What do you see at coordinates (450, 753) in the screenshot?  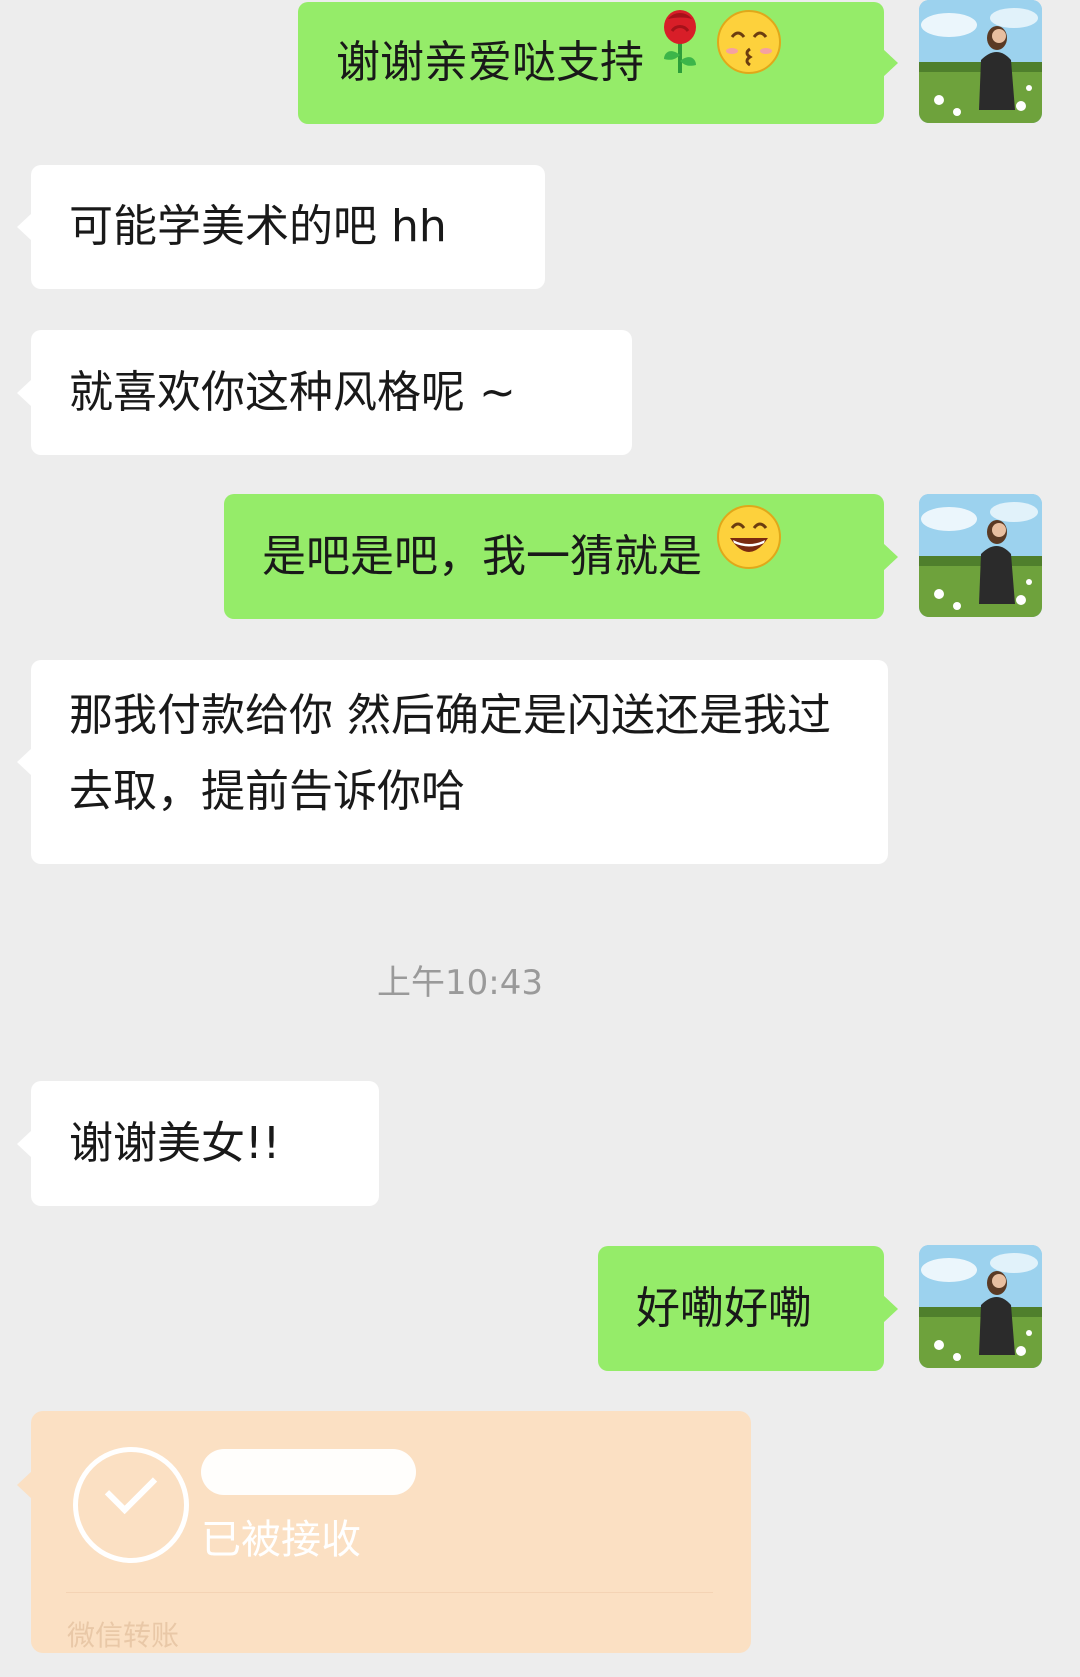 I see `message-text: 那我付款给你 然后确定是闪送还是我过去取，提前告诉你哈` at bounding box center [450, 753].